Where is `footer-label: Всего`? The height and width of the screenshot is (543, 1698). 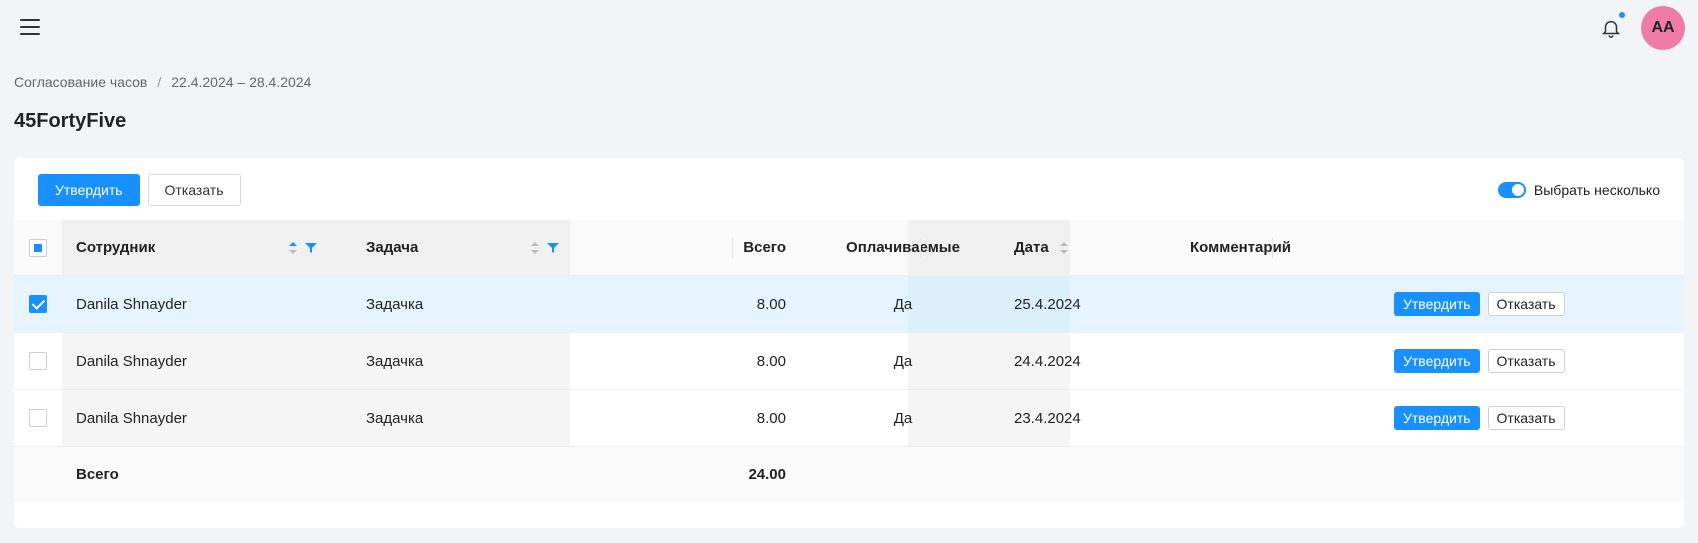
footer-label: Всего is located at coordinates (97, 474).